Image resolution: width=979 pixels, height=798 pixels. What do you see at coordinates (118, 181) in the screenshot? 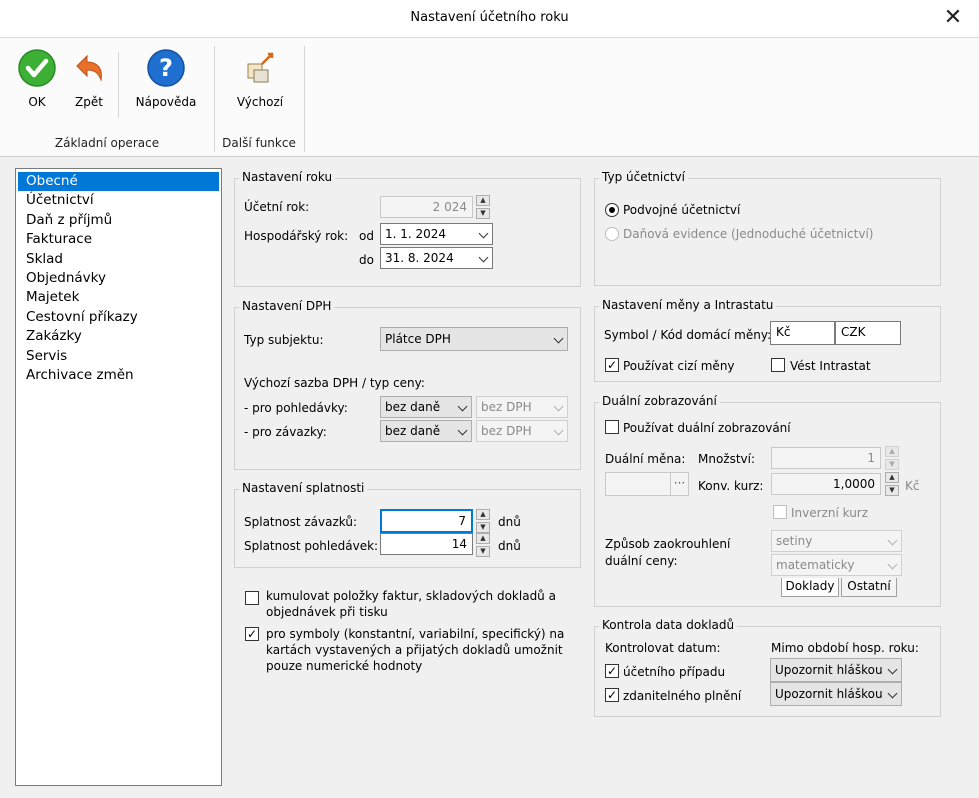
I see `nav-item-obecne: Obecné` at bounding box center [118, 181].